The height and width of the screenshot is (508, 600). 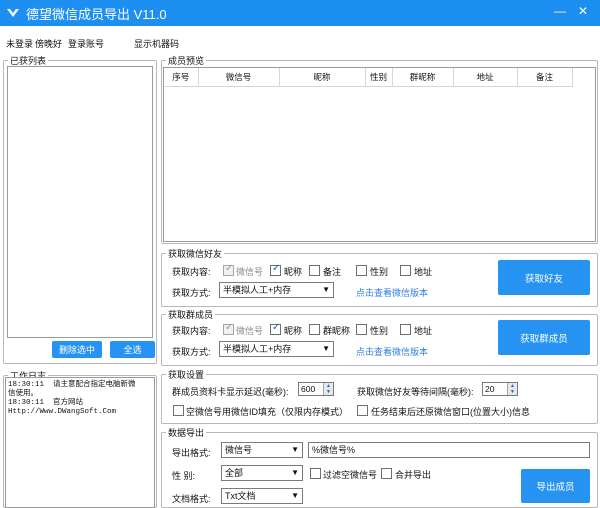 What do you see at coordinates (132, 349) in the screenshot?
I see `select-all-button: 全选` at bounding box center [132, 349].